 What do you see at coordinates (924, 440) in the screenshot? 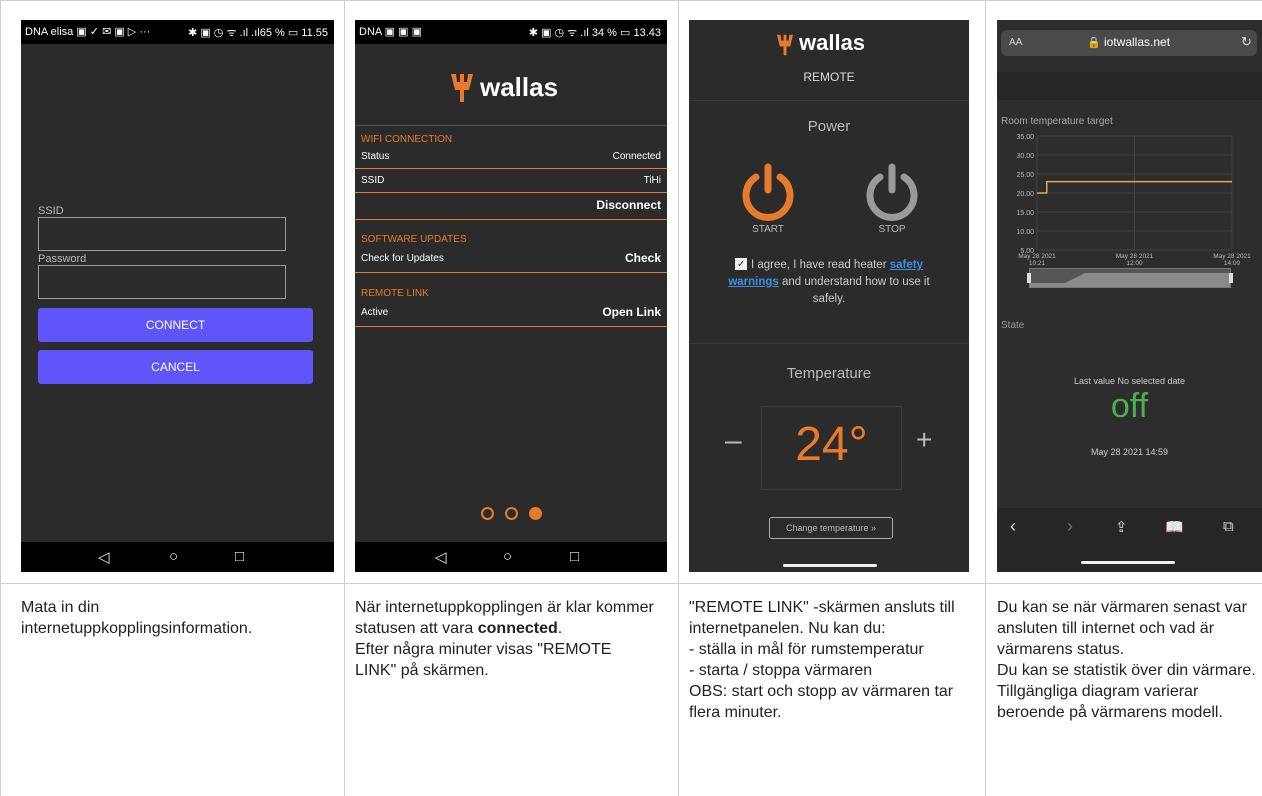
I see `increase-temp-button: +` at bounding box center [924, 440].